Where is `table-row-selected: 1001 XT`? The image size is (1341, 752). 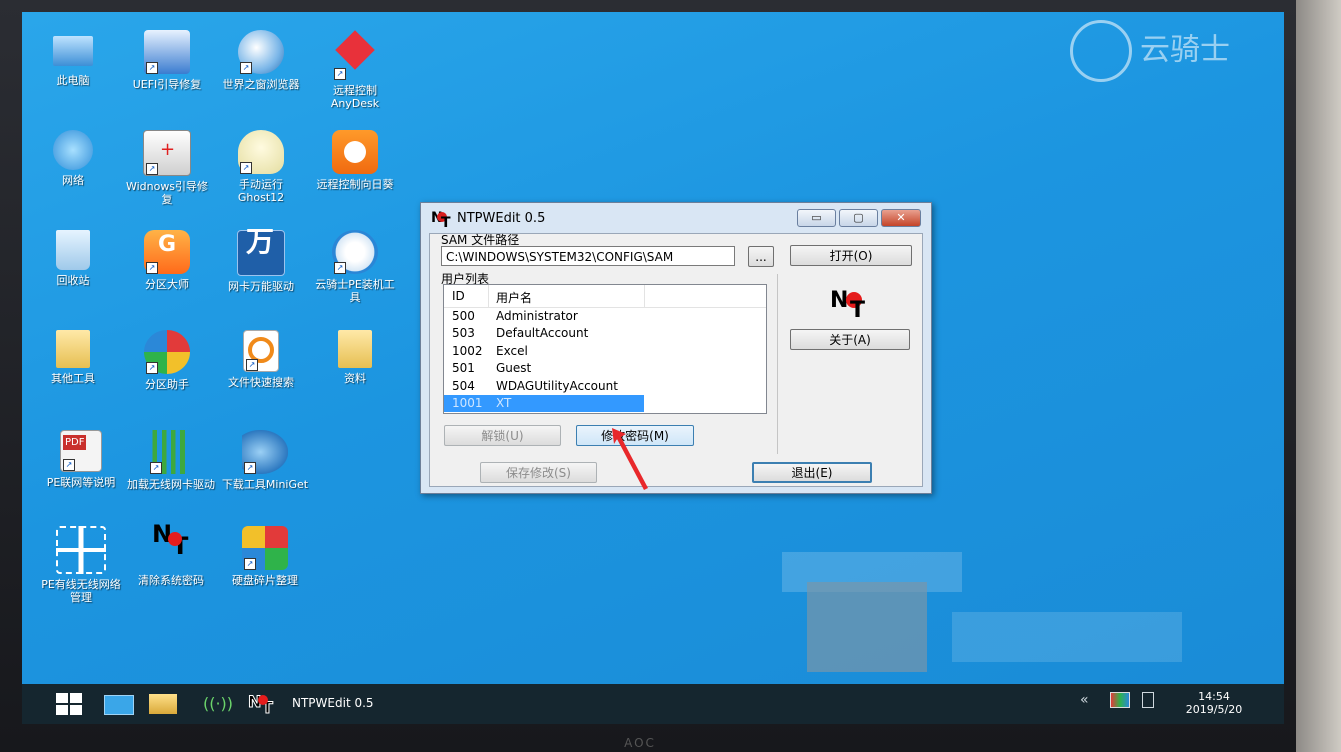 table-row-selected: 1001 XT is located at coordinates (544, 403).